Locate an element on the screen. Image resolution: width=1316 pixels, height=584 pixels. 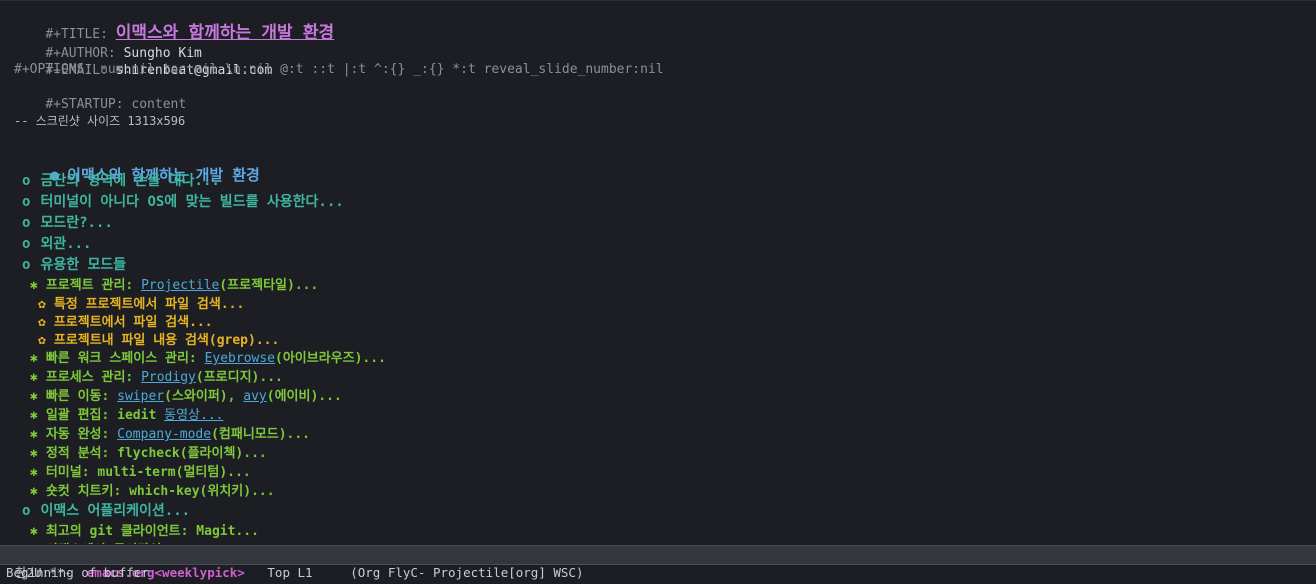
startup-keyword: #+STARTUP: is located at coordinates (88, 104).